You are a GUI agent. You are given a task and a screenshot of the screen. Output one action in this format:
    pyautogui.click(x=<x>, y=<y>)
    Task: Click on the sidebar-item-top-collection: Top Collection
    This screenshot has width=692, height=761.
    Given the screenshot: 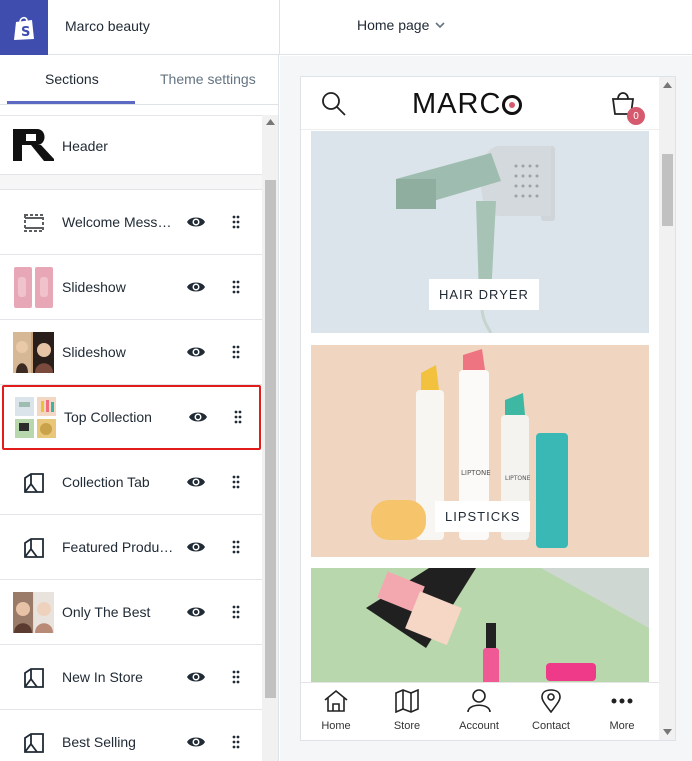 What is the action you would take?
    pyautogui.click(x=131, y=417)
    